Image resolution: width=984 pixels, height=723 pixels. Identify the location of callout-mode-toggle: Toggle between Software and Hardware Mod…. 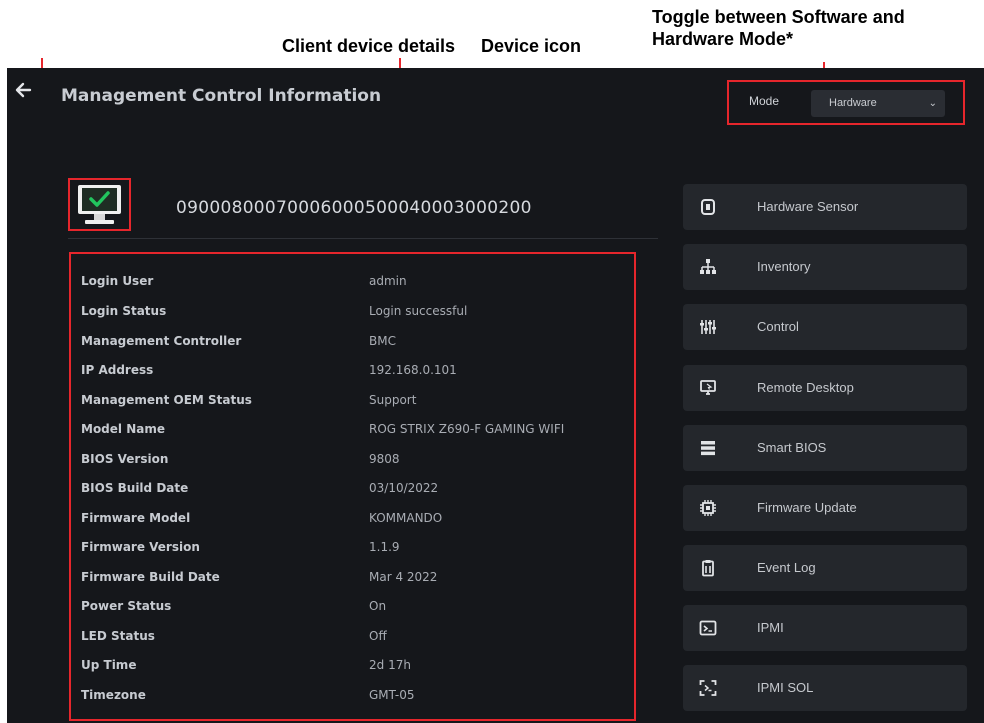
(778, 28).